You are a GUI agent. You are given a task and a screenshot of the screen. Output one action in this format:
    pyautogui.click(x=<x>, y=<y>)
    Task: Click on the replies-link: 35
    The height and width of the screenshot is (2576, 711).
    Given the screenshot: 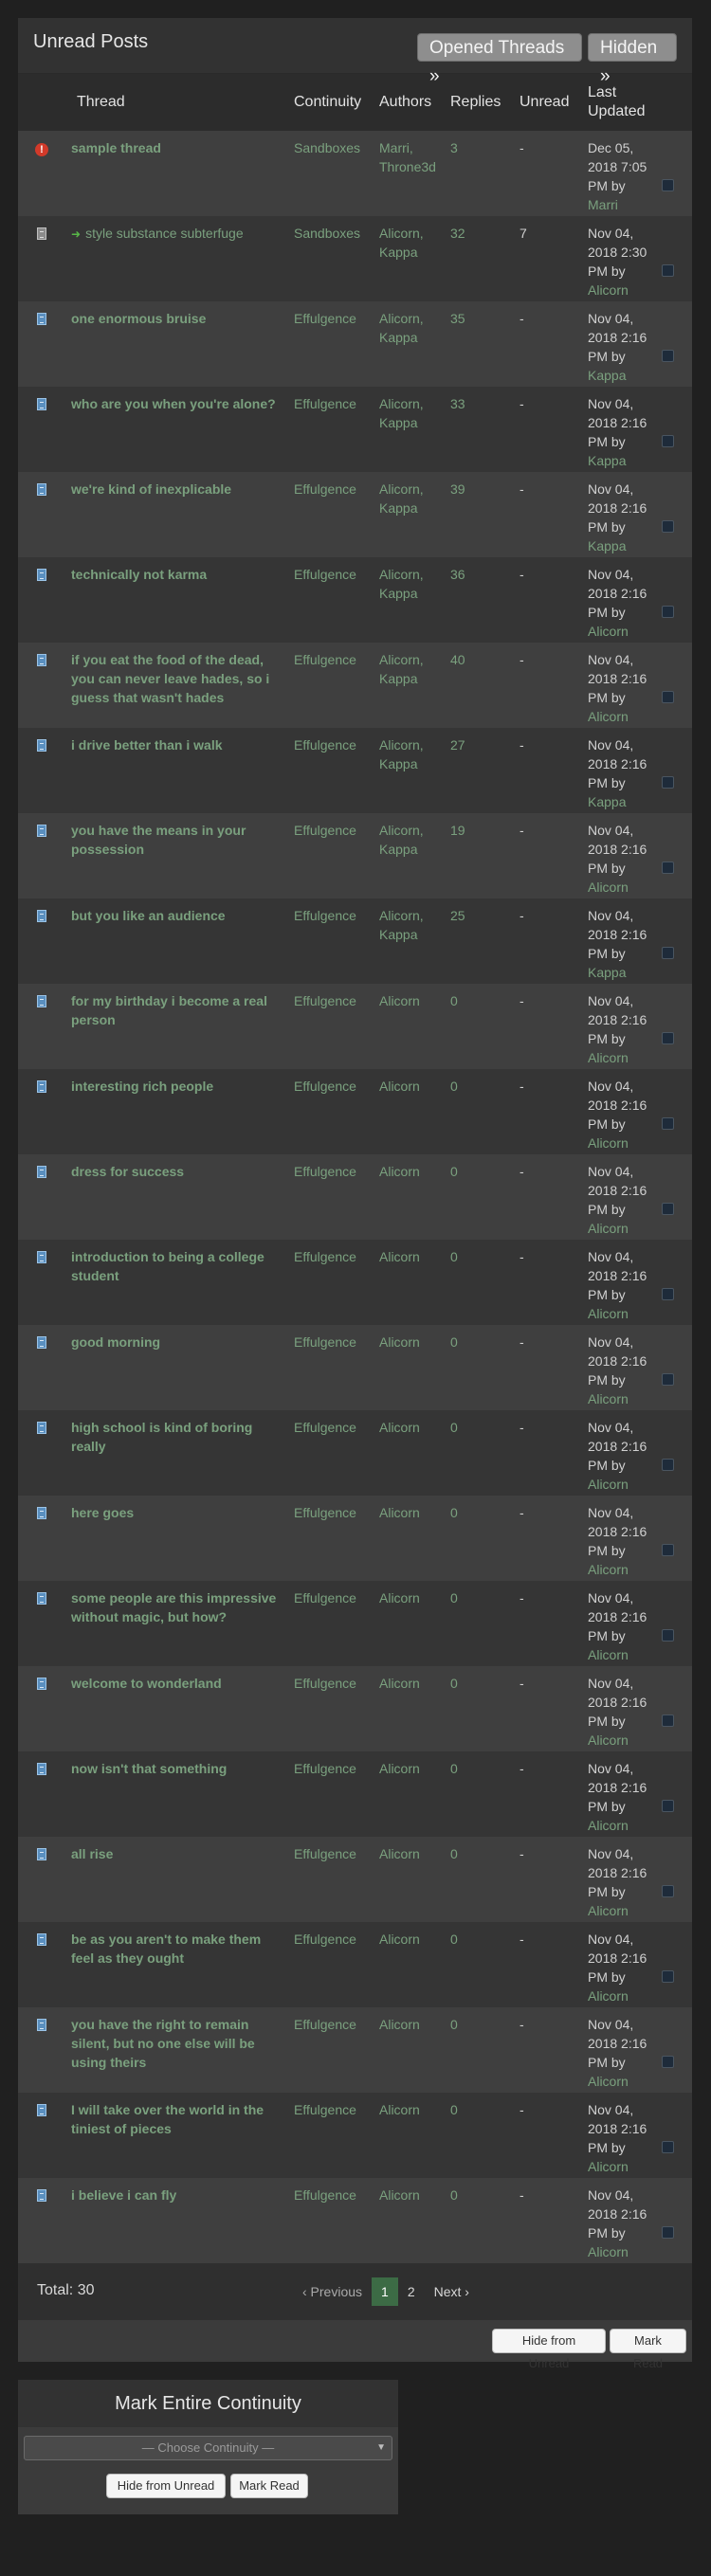 What is the action you would take?
    pyautogui.click(x=457, y=318)
    